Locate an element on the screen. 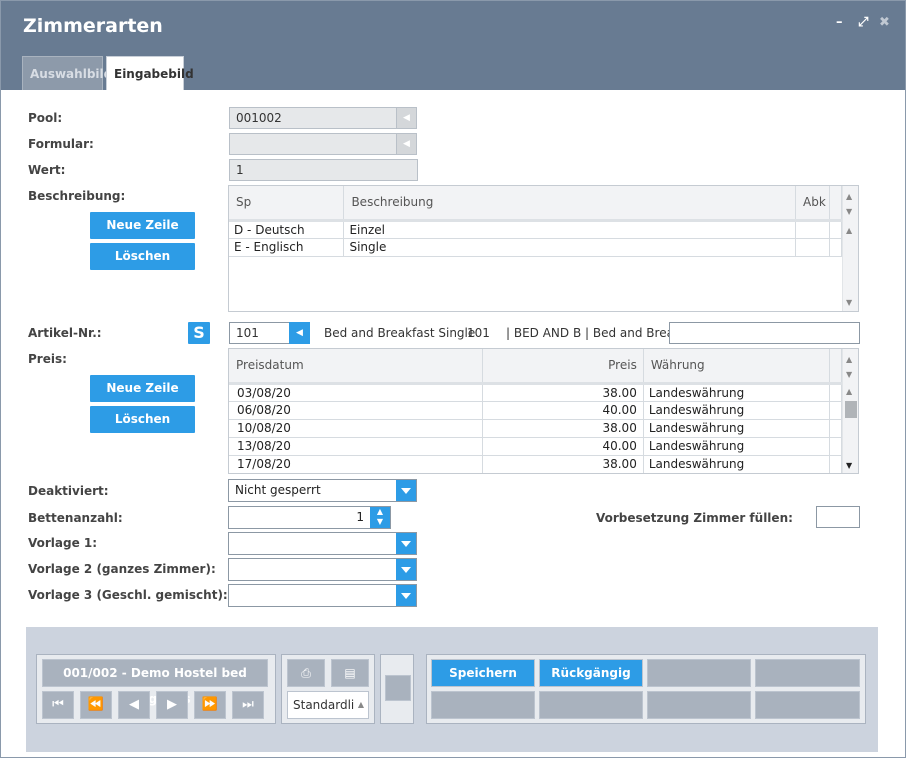 The image size is (906, 758). betten-stepper: 1 ▲ ▼ is located at coordinates (309, 517).